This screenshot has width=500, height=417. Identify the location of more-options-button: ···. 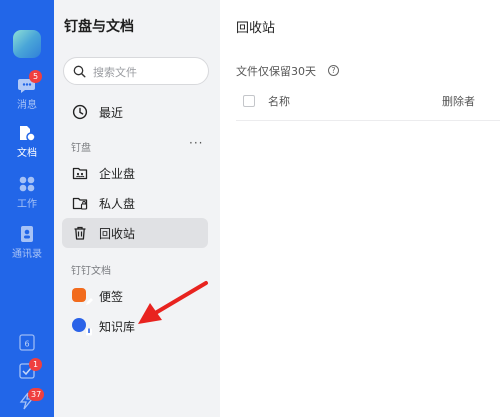
(196, 143).